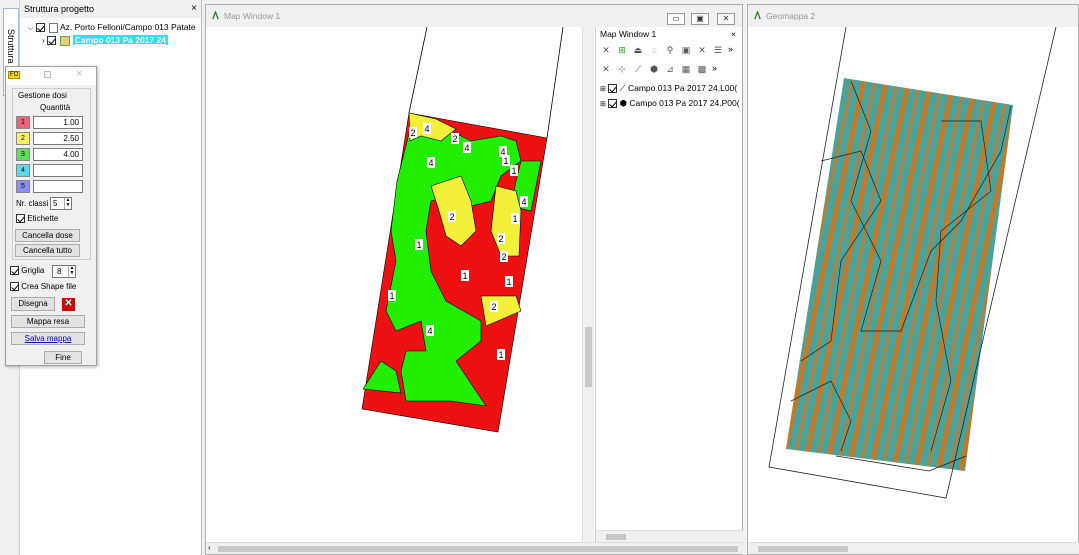 The width and height of the screenshot is (1079, 555). Describe the element at coordinates (588, 284) in the screenshot. I see `map-vertical-scrollbar` at that location.